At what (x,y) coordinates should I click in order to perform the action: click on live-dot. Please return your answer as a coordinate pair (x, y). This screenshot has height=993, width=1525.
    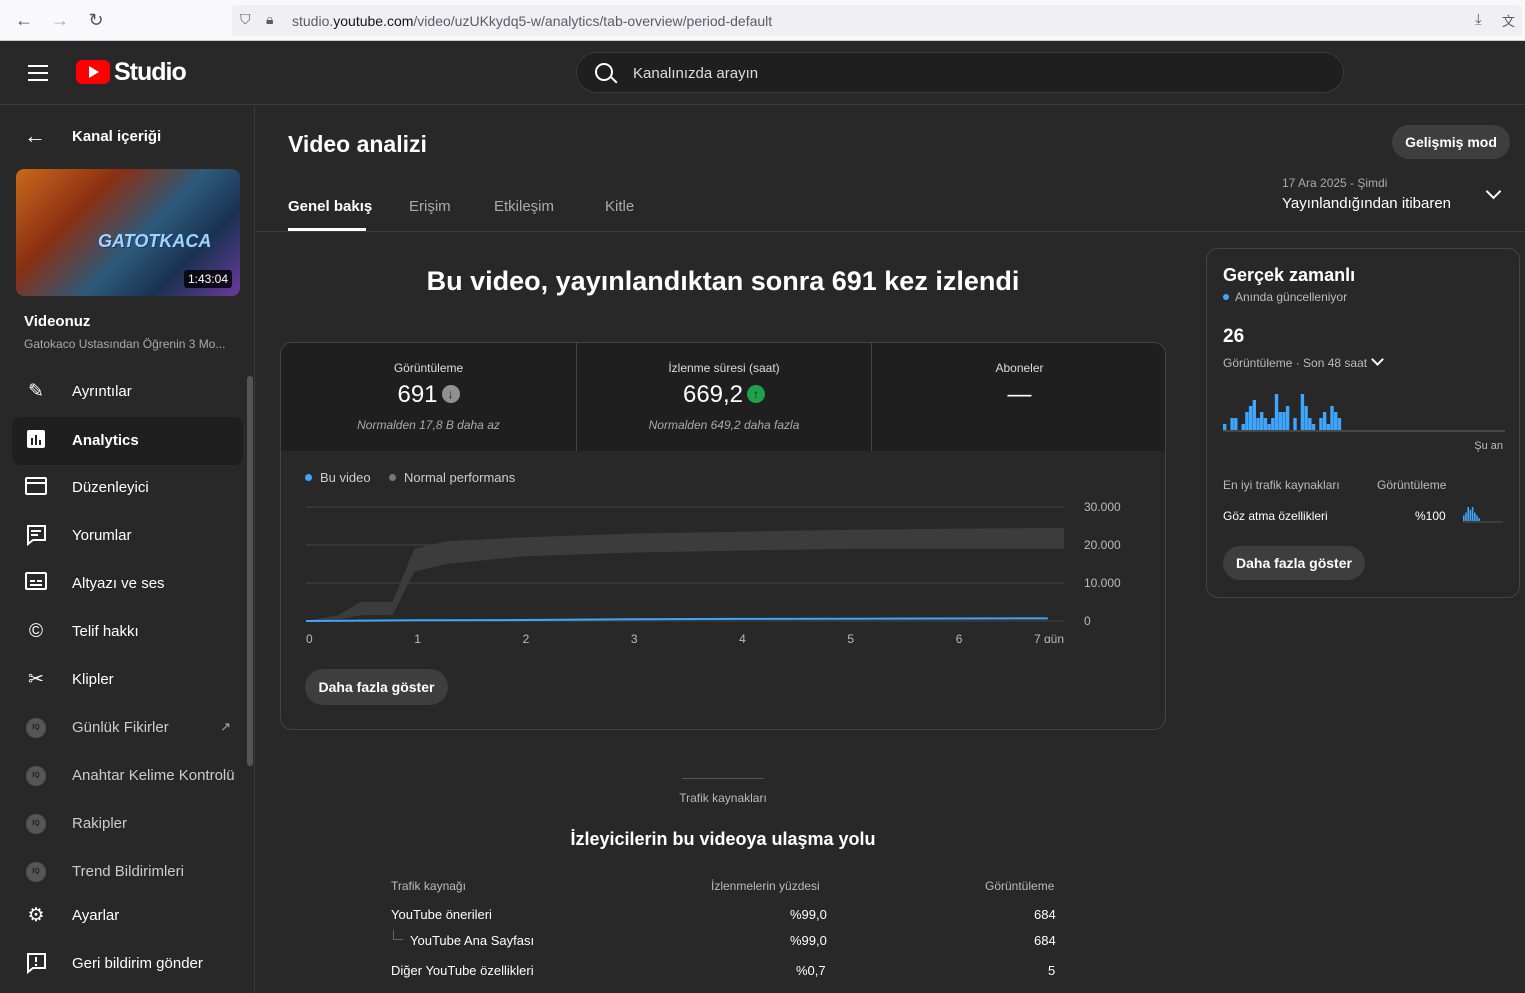
    Looking at the image, I should click on (1226, 297).